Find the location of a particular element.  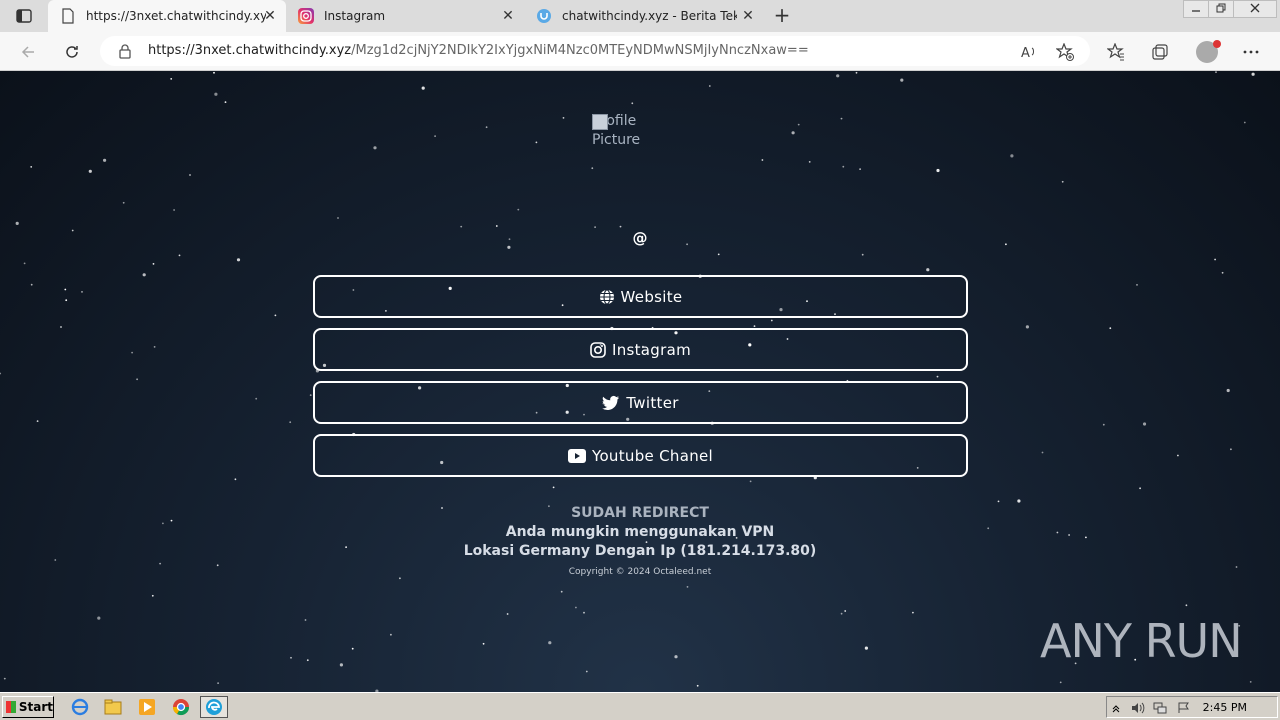

twitter-icon is located at coordinates (611, 402).